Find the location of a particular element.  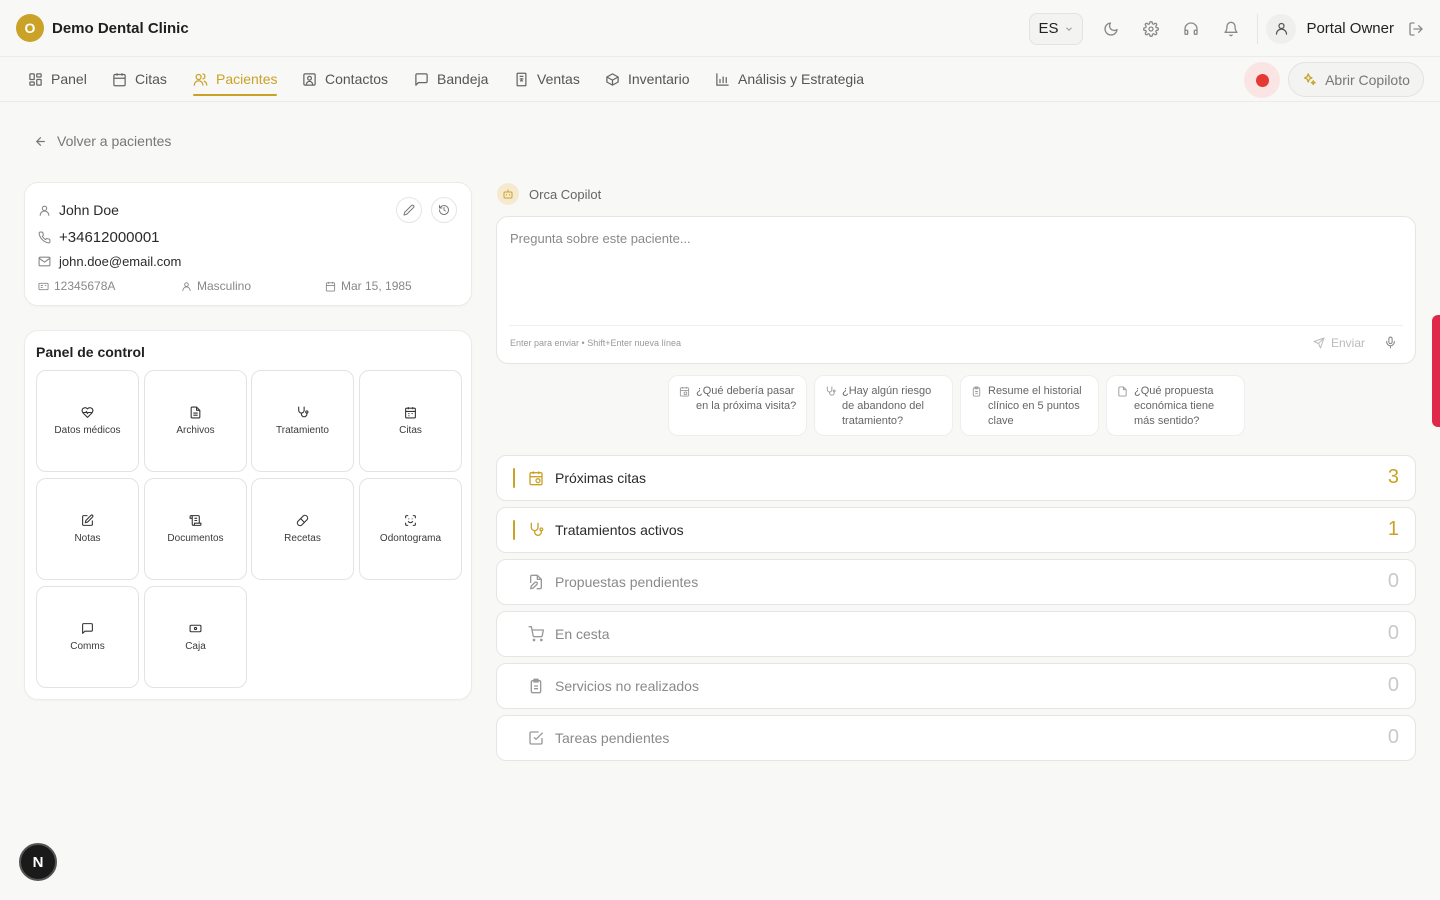

tile-label: Comms is located at coordinates (87, 646).